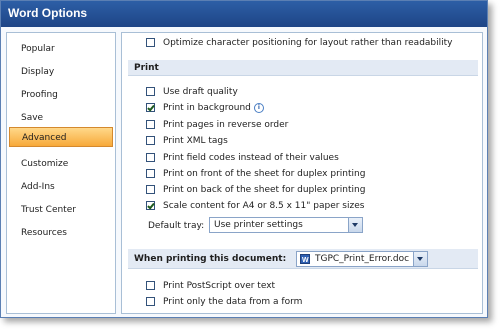  I want to click on document-name: TGPC_Print_Error.doc, so click(362, 259).